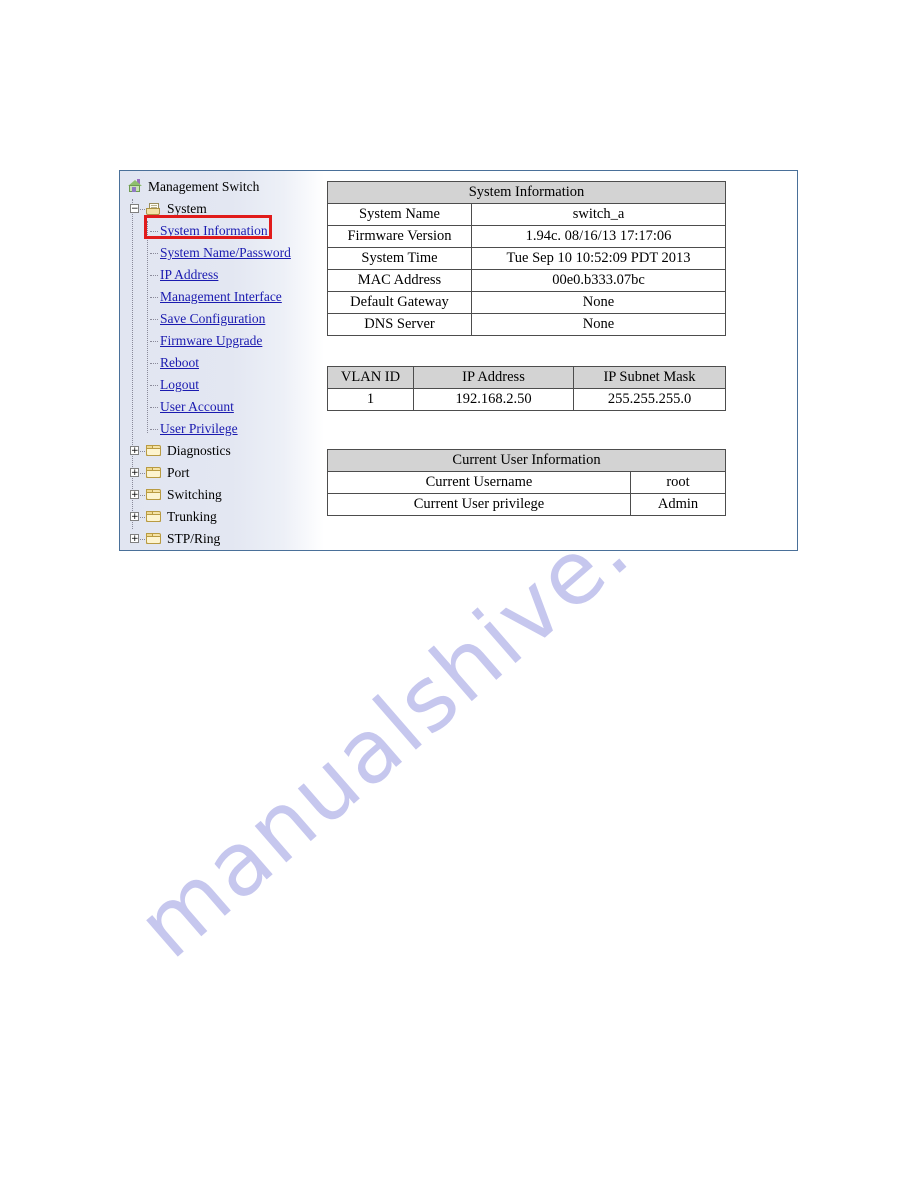  Describe the element at coordinates (134, 209) in the screenshot. I see `collapse-expander-icon: −` at that location.